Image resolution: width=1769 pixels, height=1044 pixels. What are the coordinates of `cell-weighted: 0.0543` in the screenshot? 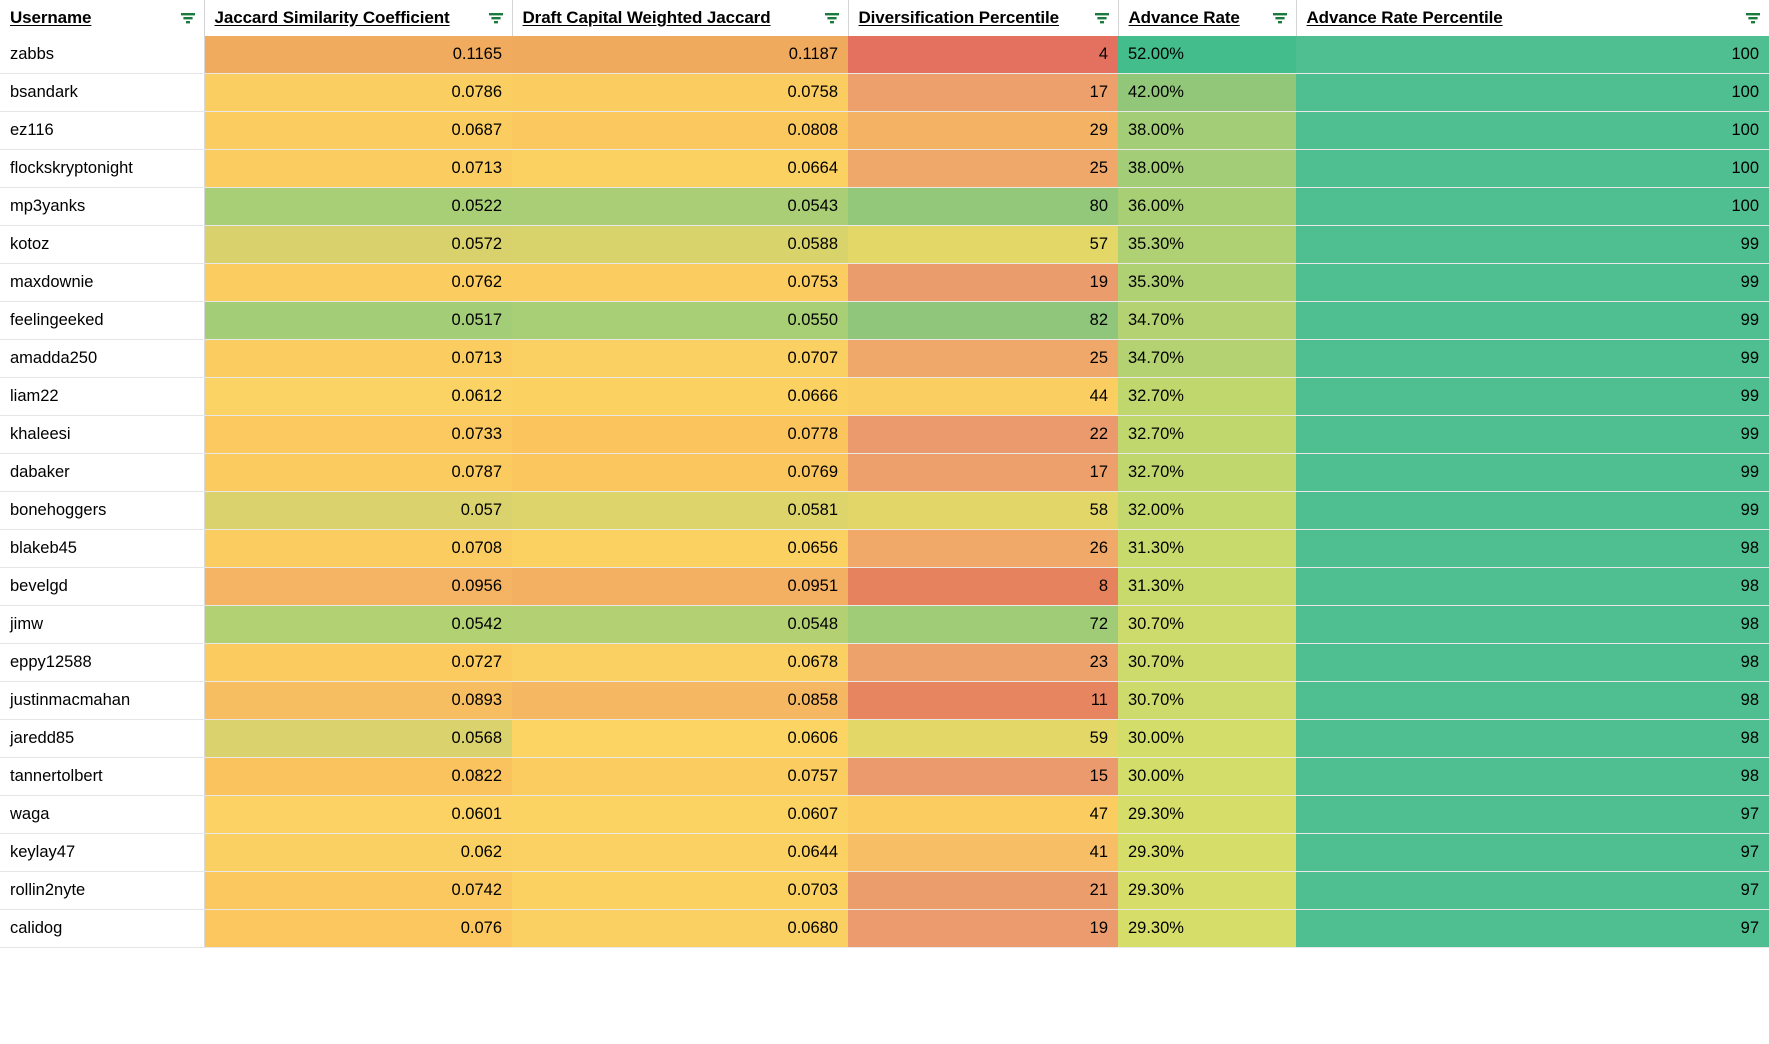 It's located at (680, 206).